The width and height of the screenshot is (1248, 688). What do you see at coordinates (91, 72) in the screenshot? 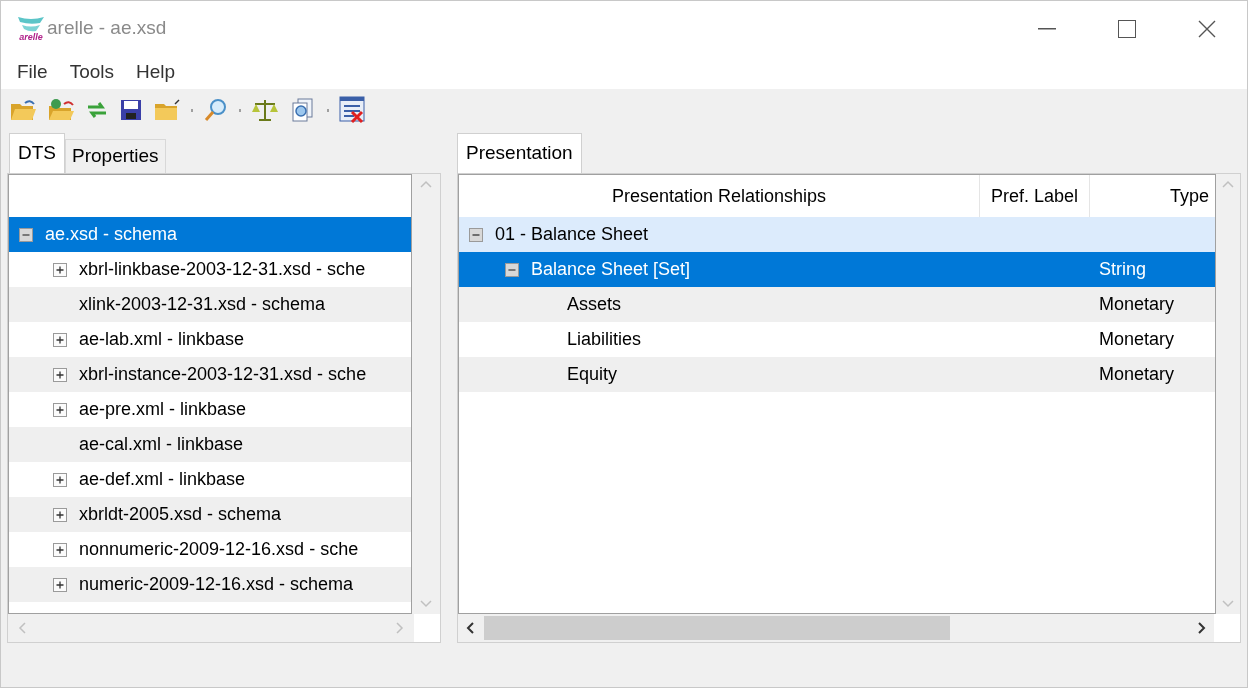
I see `menu-item: Tools` at bounding box center [91, 72].